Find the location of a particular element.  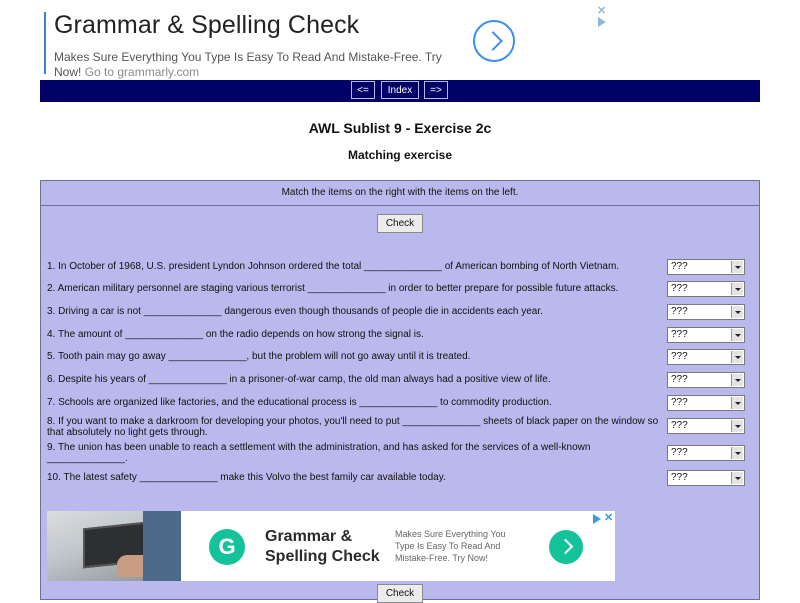

nav-bar: <= Index => is located at coordinates (400, 91).